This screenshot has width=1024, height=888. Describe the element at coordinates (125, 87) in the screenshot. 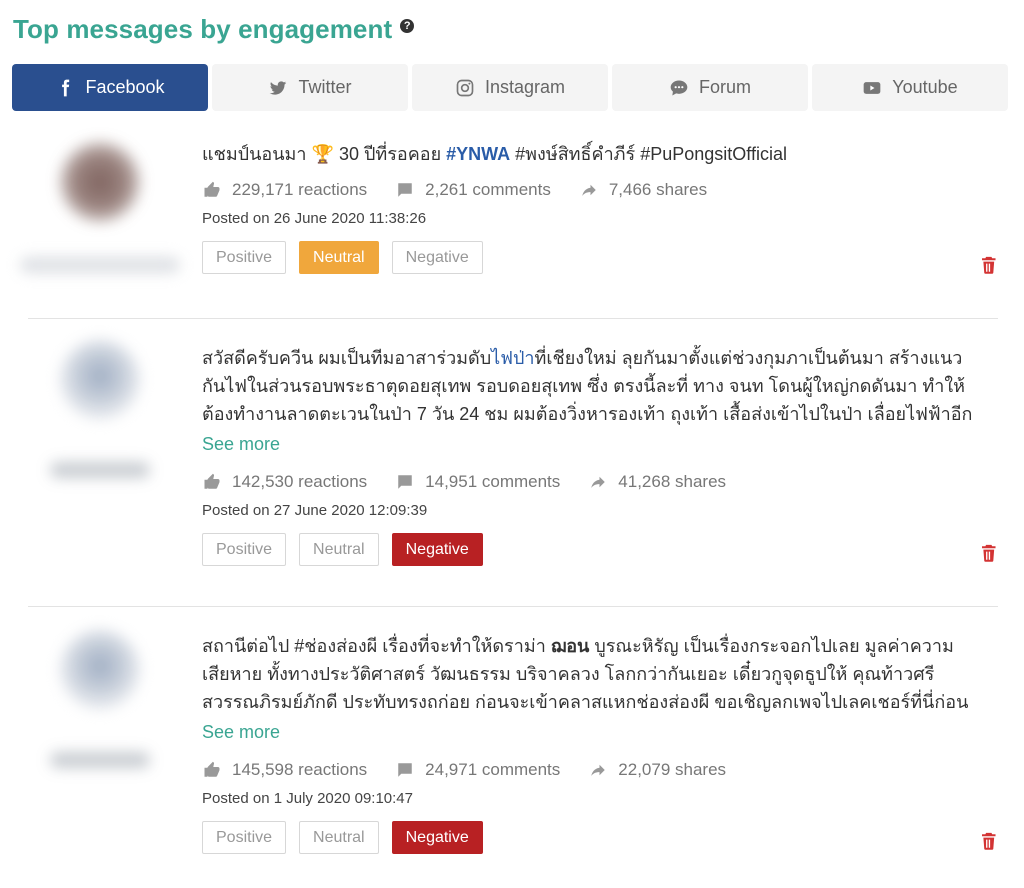

I see `tab-label: Facebook` at that location.